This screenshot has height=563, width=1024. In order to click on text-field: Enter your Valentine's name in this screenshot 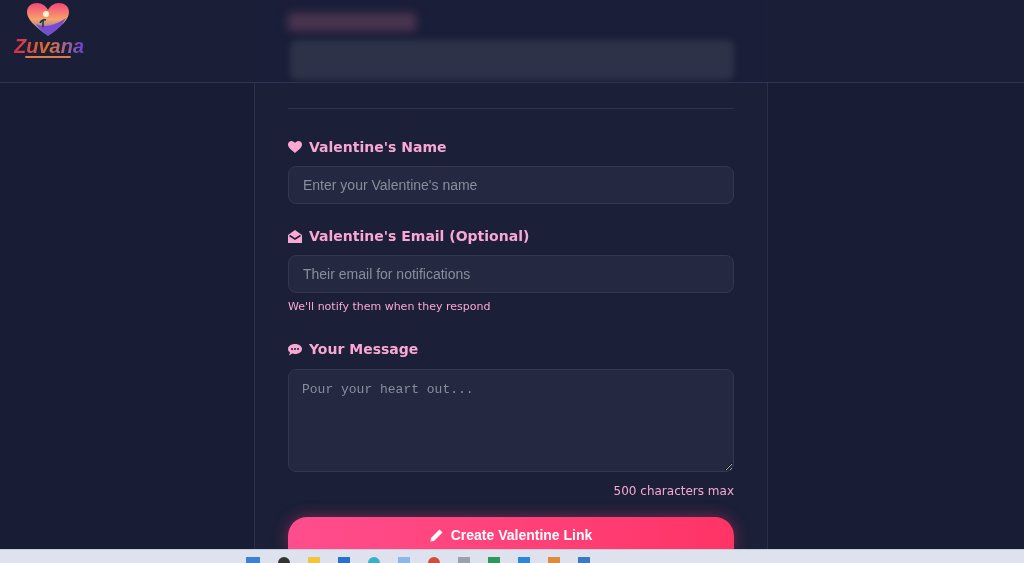, I will do `click(511, 185)`.